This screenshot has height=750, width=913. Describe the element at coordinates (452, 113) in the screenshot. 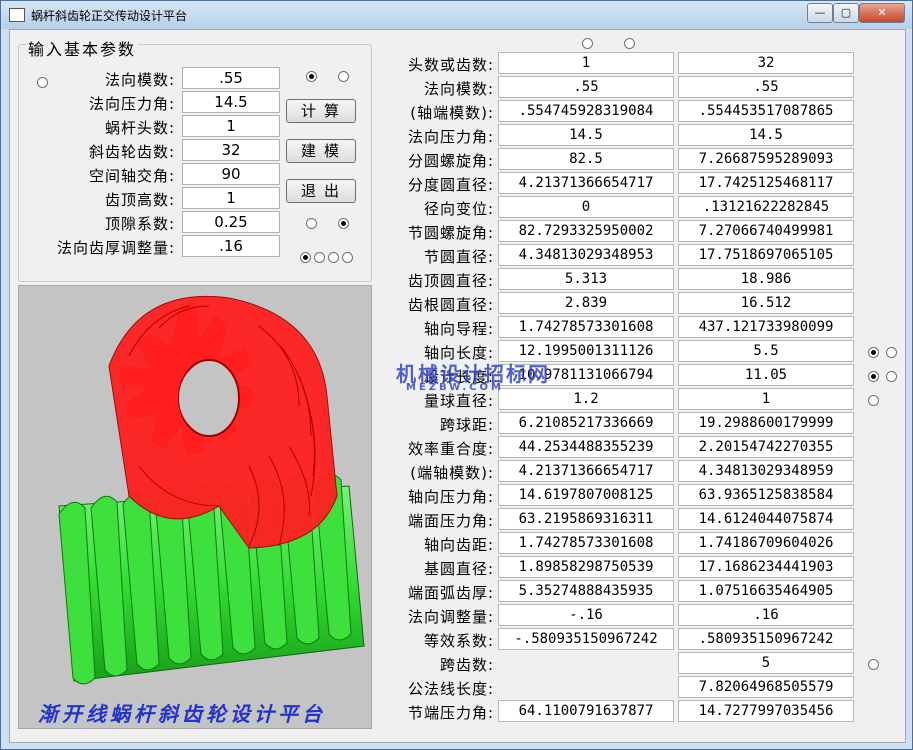

I see `result-label: (轴端模数):` at that location.